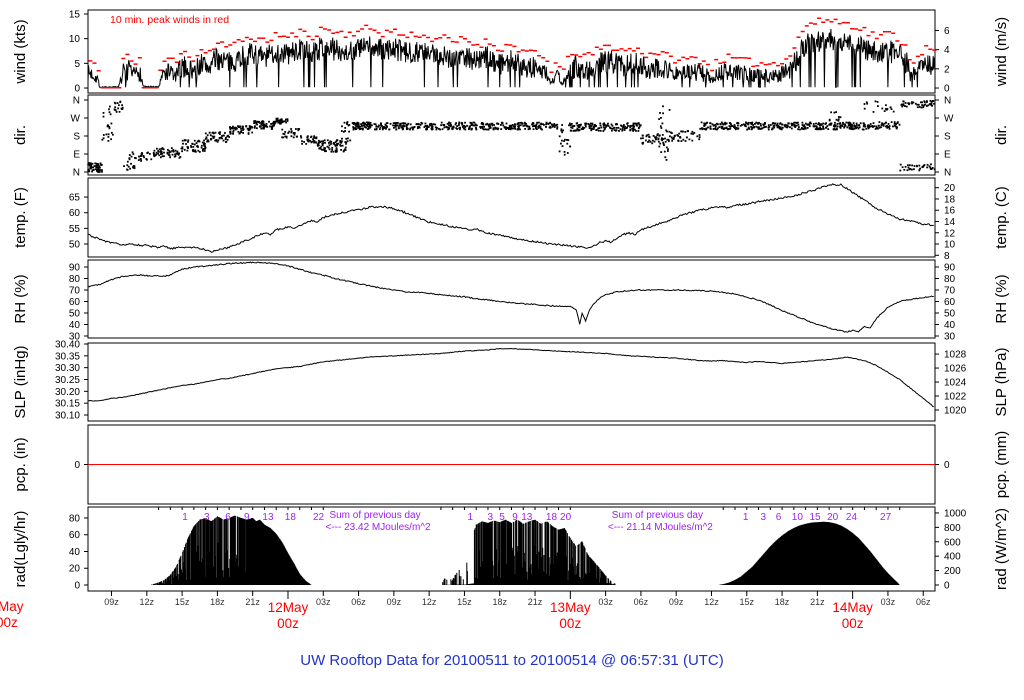 The image size is (1024, 700). Describe the element at coordinates (77, 64) in the screenshot. I see `axis-tick-label: 5` at that location.